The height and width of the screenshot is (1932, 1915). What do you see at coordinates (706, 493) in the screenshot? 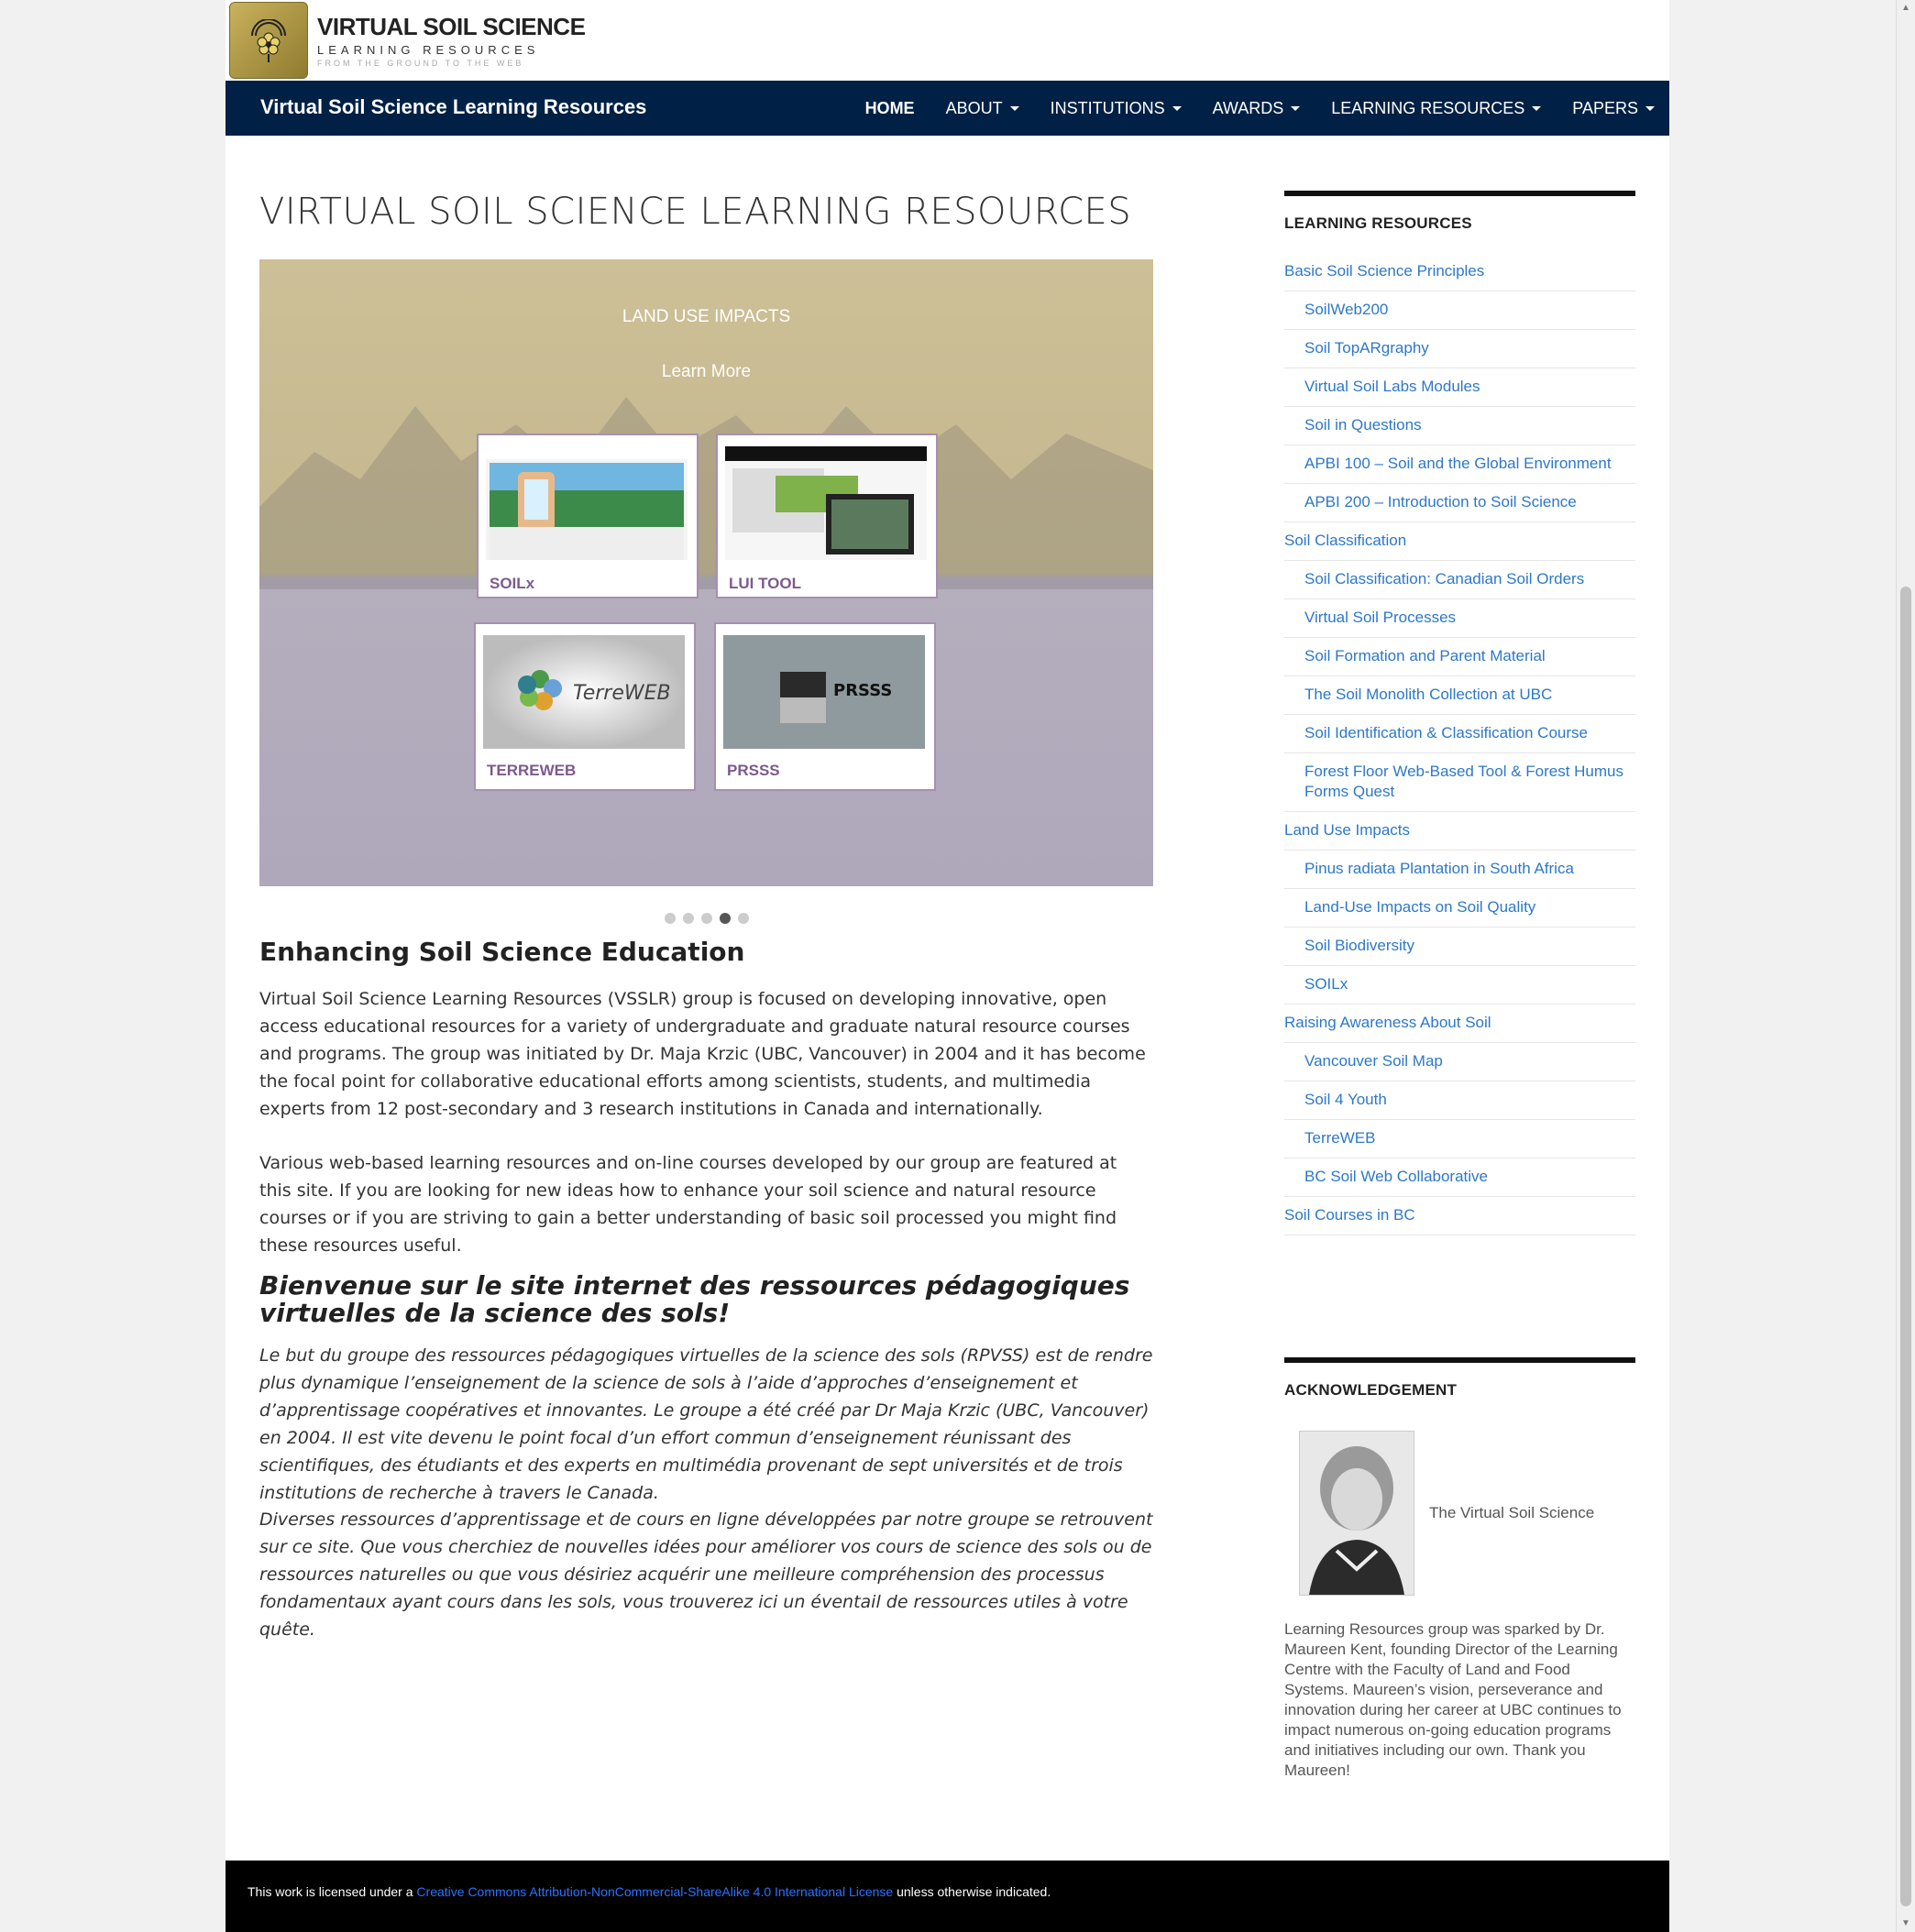
I see `mountain-background` at bounding box center [706, 493].